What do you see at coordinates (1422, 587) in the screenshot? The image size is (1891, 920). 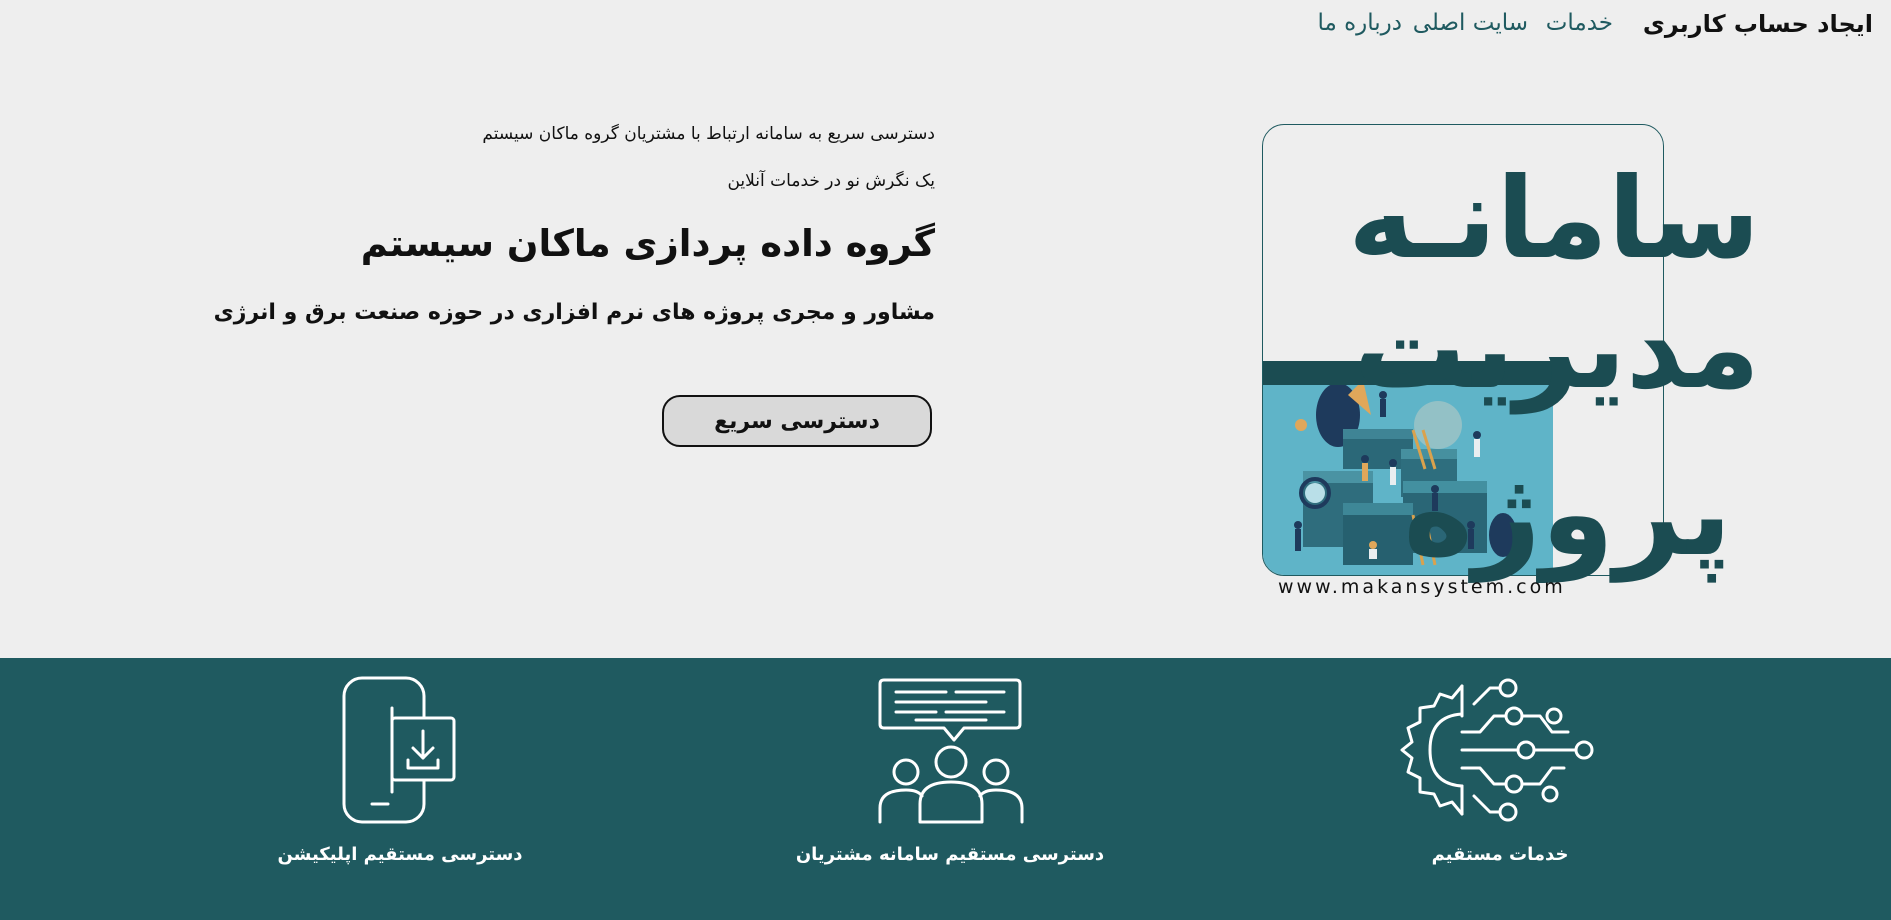 I see `website-url: www.makansystem.com` at bounding box center [1422, 587].